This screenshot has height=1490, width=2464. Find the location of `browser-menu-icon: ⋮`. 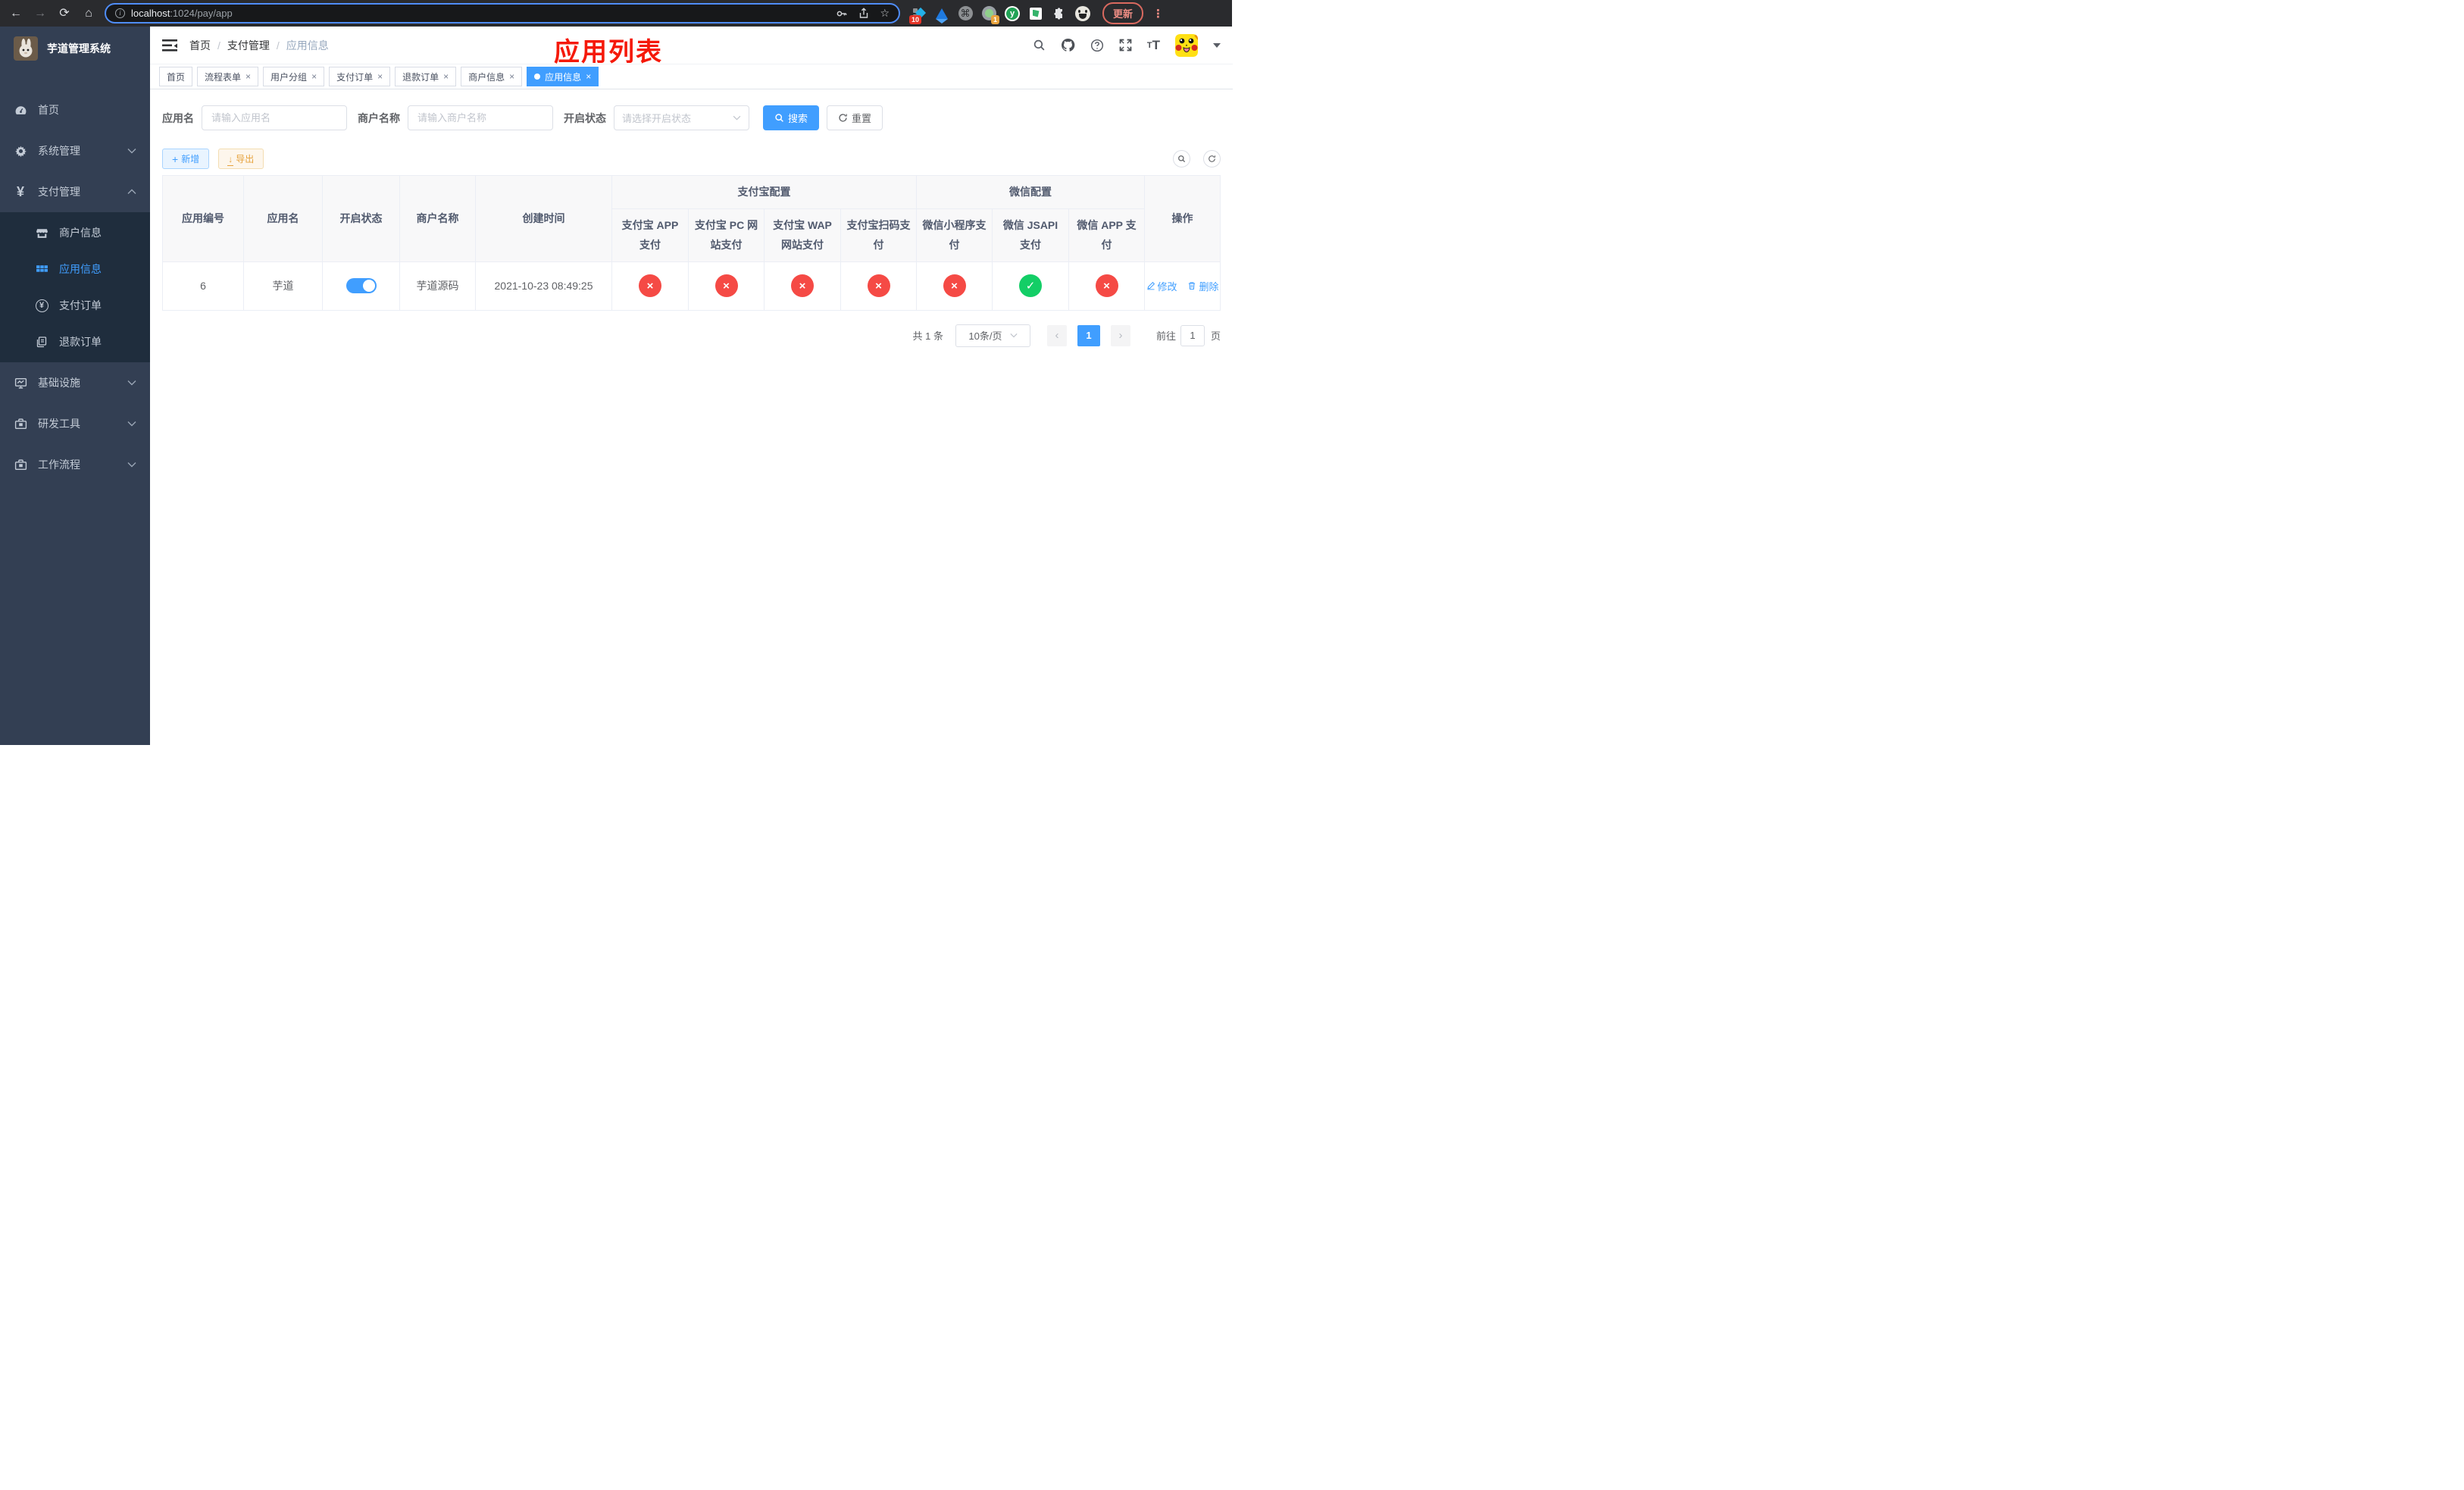

browser-menu-icon: ⋮ is located at coordinates (1158, 14).